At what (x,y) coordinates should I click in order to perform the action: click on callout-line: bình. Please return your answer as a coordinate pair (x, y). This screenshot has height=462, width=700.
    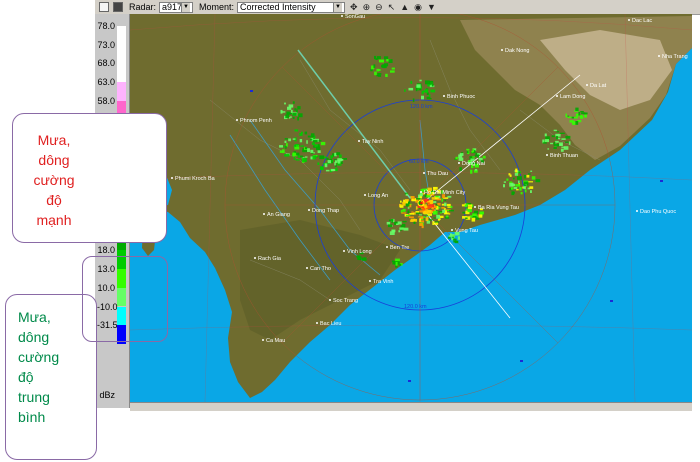
    Looking at the image, I should click on (32, 417).